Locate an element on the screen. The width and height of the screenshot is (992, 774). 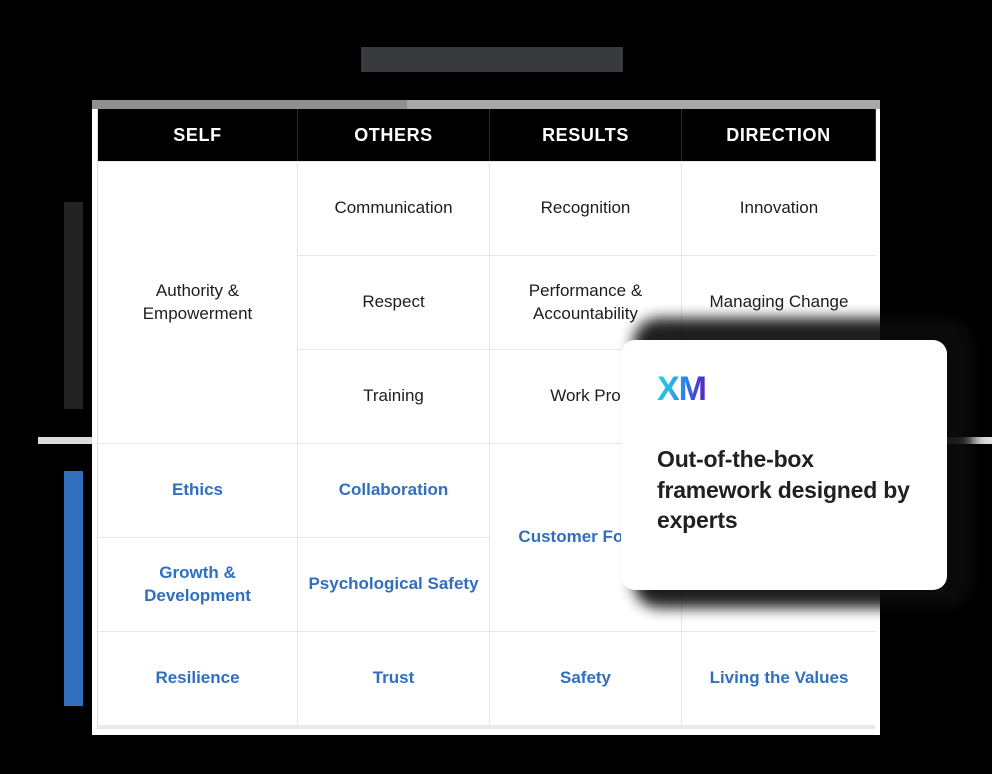
column-header-self: SELF is located at coordinates (198, 135).